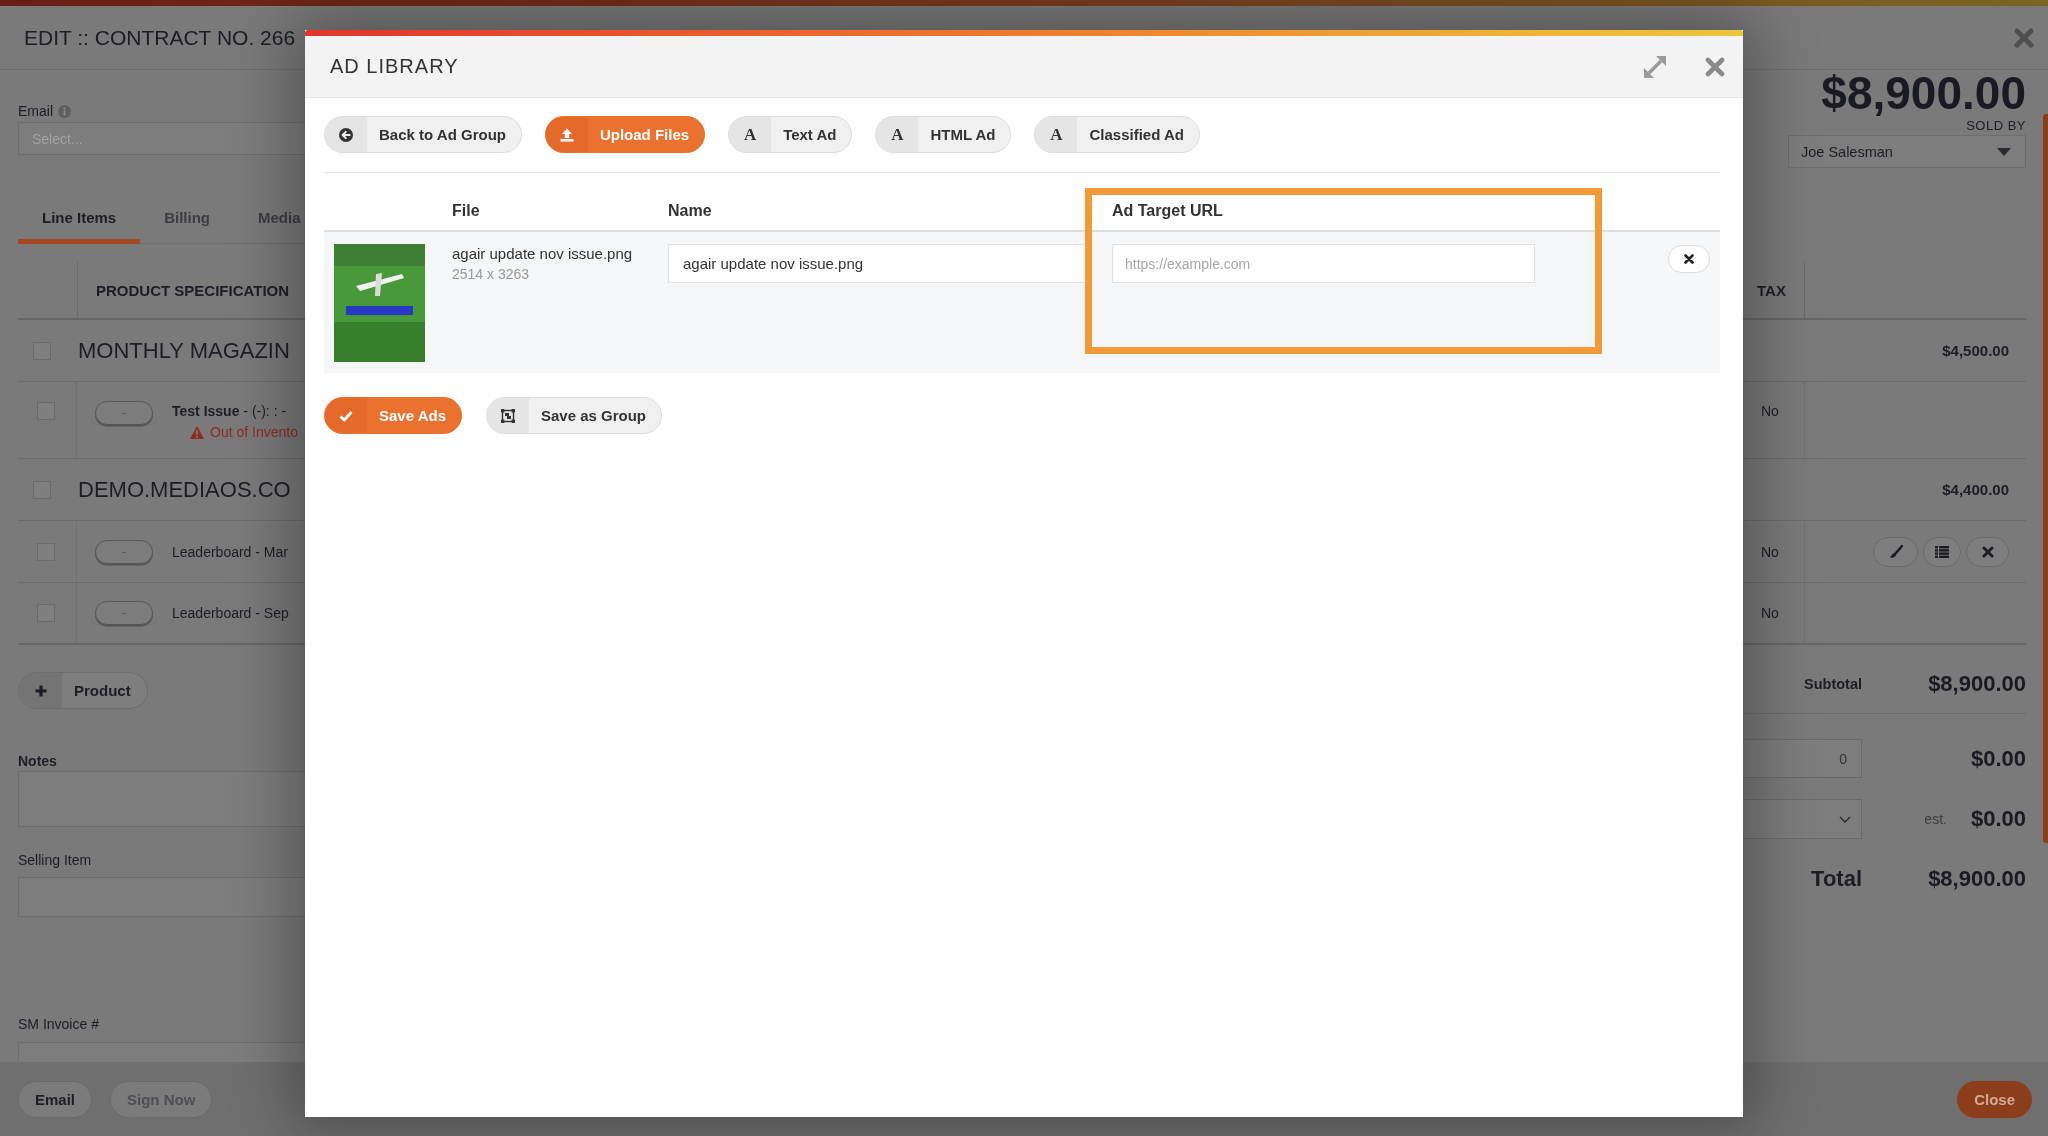 The width and height of the screenshot is (2048, 1136). What do you see at coordinates (184, 350) in the screenshot?
I see `group-title: MONTHLY MAGAZIN` at bounding box center [184, 350].